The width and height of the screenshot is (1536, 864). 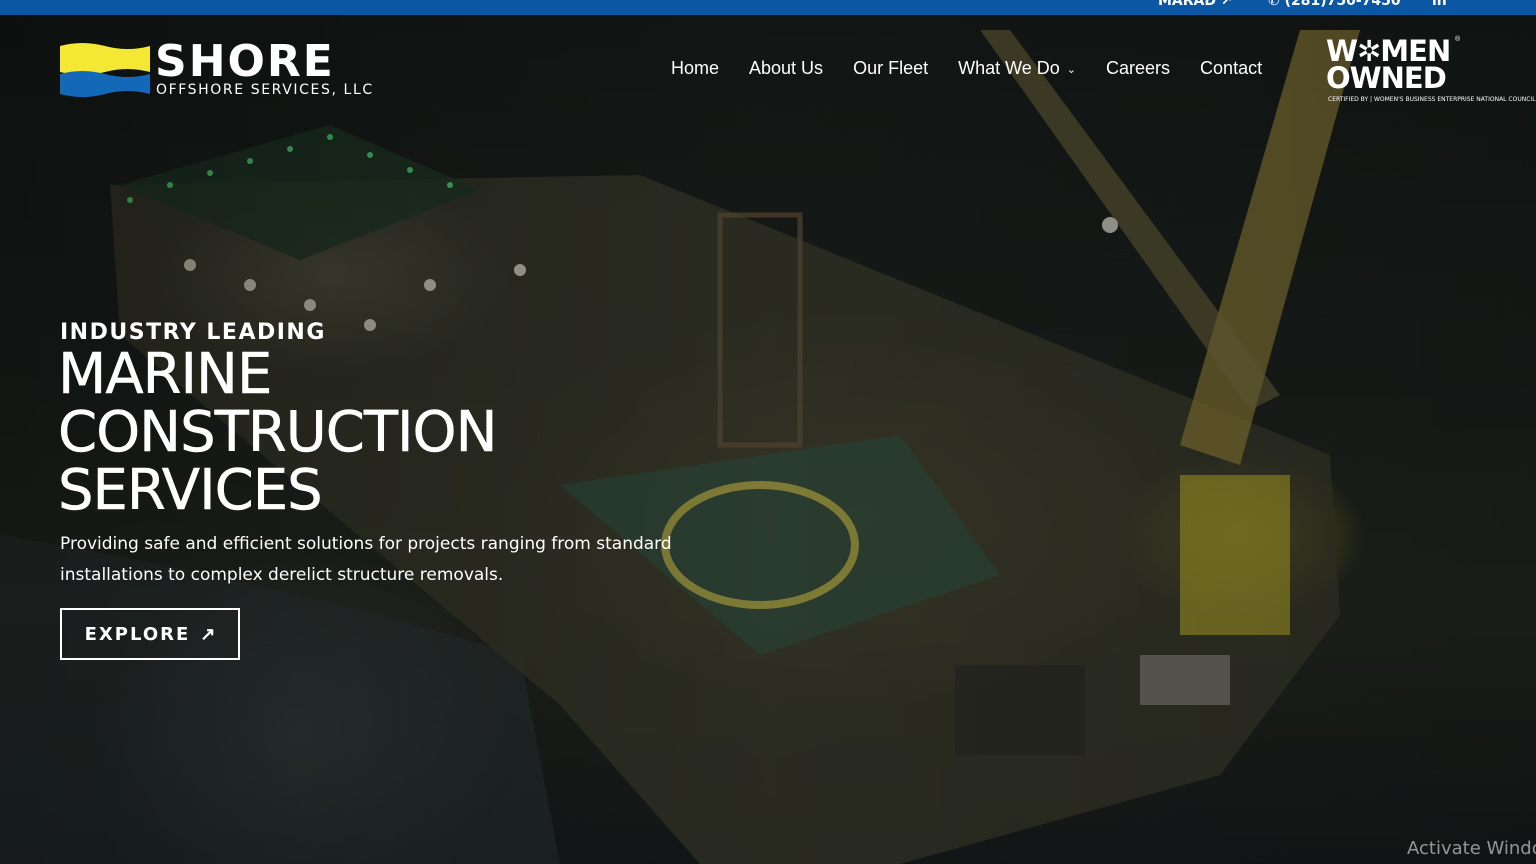 I want to click on headline-line-3: SERVICES, so click(x=190, y=490).